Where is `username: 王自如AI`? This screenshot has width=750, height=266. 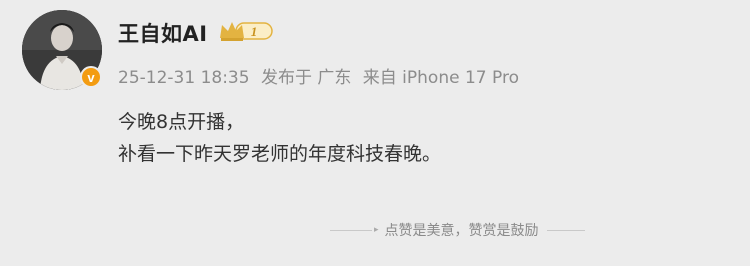 username: 王自如AI is located at coordinates (163, 33).